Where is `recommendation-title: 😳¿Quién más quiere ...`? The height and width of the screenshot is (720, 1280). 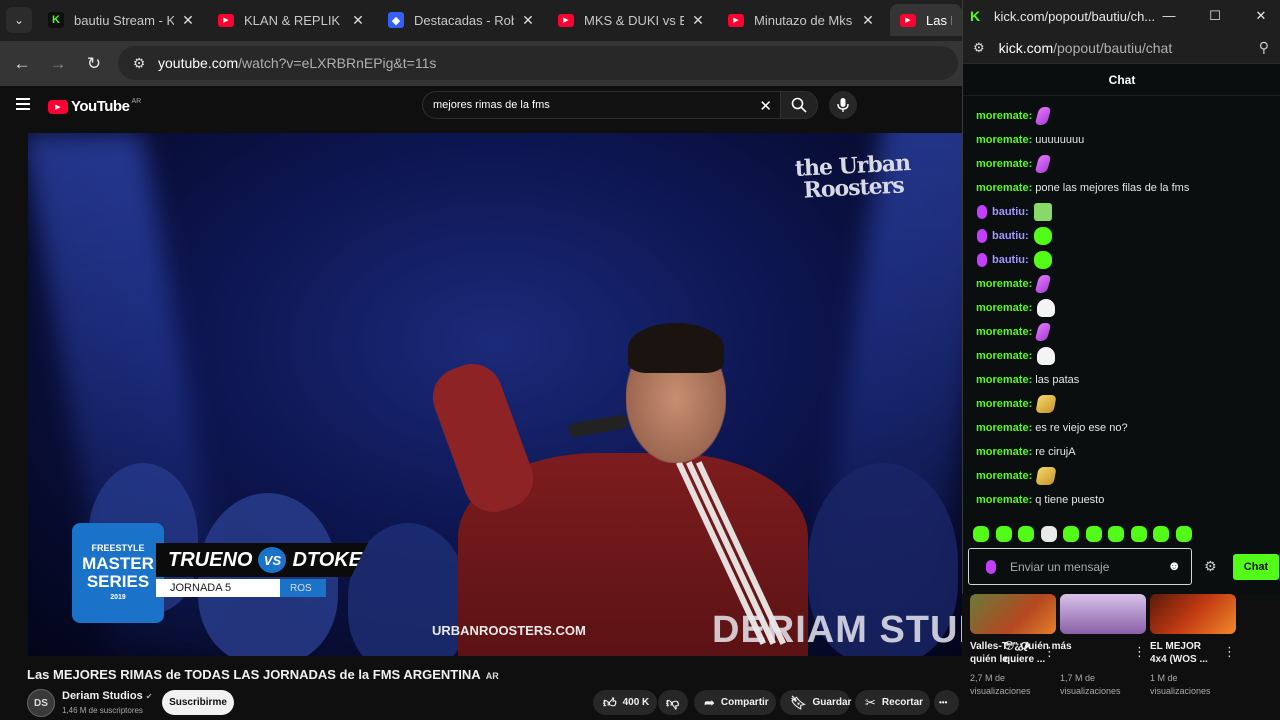 recommendation-title: 😳¿Quién más quiere ... is located at coordinates (1039, 653).